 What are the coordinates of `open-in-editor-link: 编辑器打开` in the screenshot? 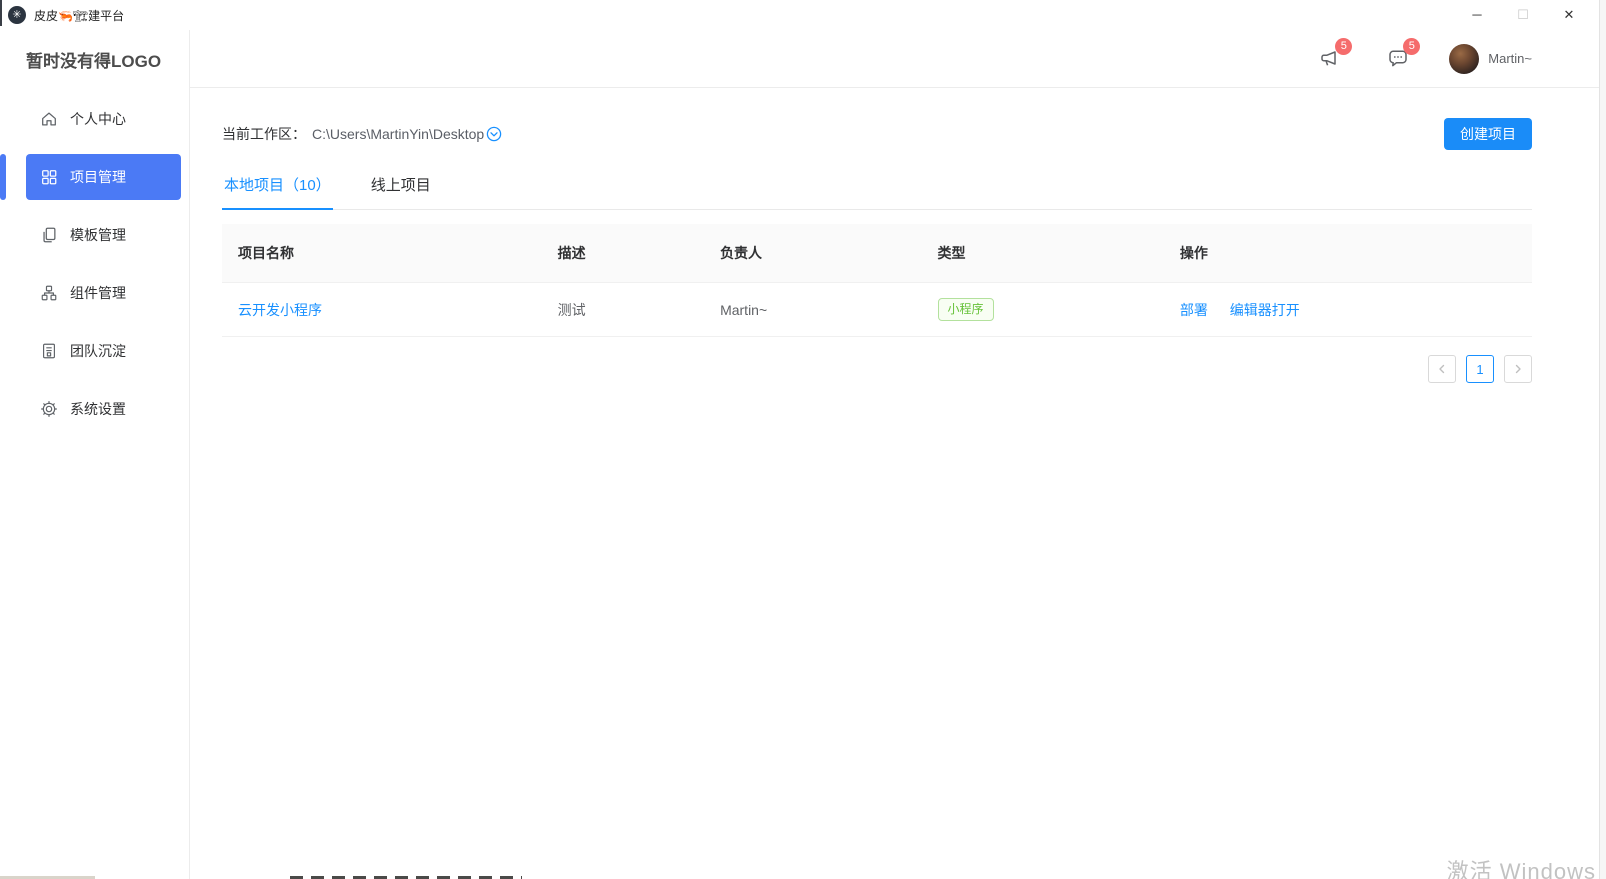 It's located at (1265, 310).